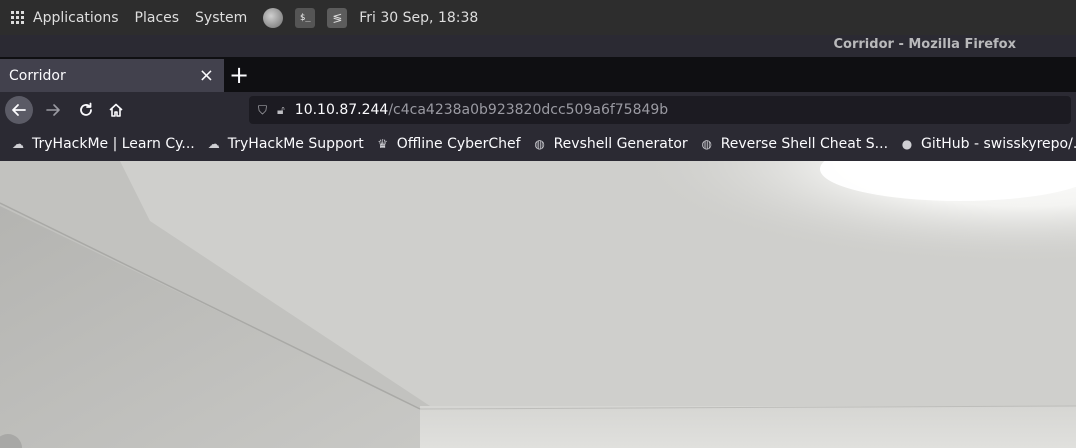 This screenshot has height=448, width=1076. I want to click on back-button, so click(19, 110).